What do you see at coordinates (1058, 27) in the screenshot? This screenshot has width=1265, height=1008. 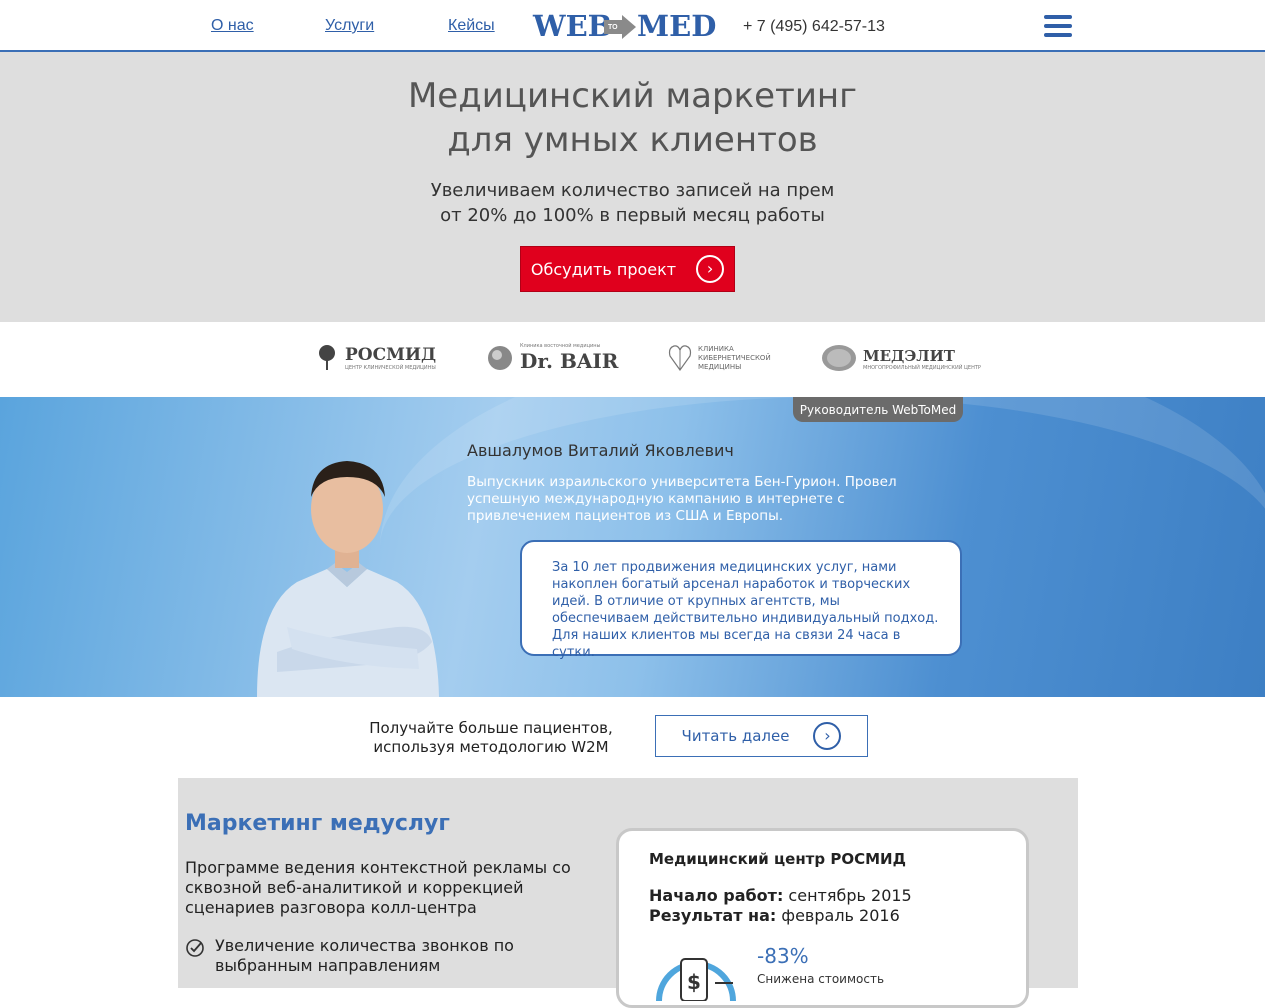 I see `hamburger-icon` at bounding box center [1058, 27].